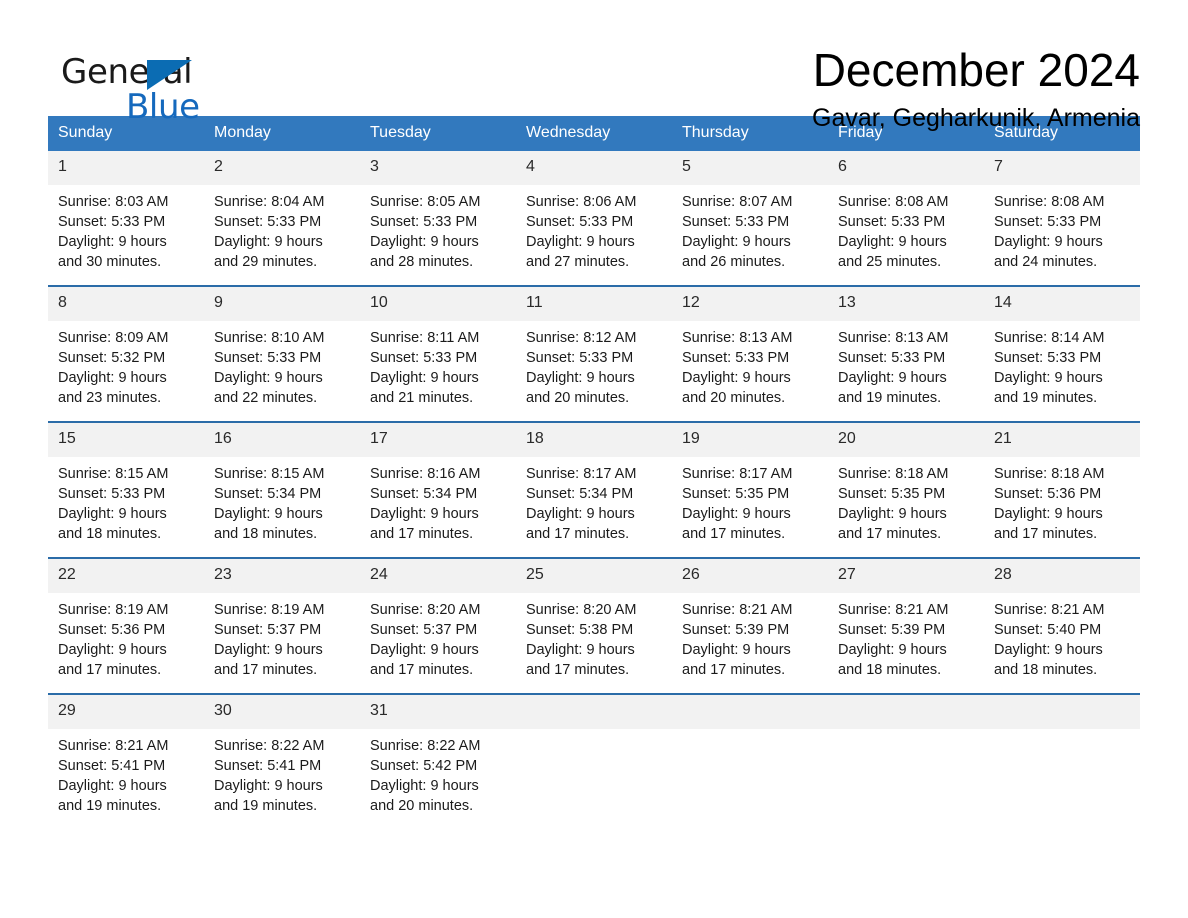 Image resolution: width=1188 pixels, height=918 pixels. Describe the element at coordinates (1048, 629) in the screenshot. I see `sunset-text: Sunset: 5:40 PM` at that location.